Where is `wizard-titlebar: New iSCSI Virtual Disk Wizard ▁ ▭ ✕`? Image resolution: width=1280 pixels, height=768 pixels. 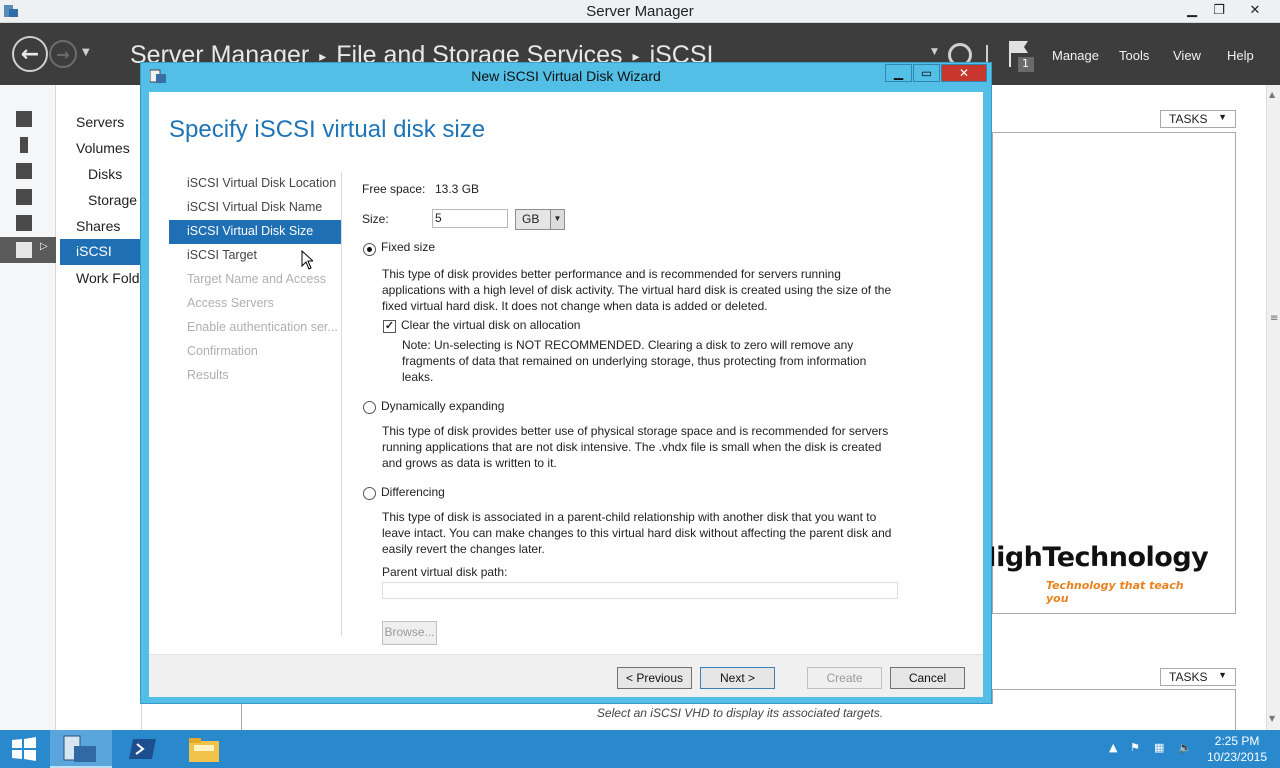
wizard-titlebar: New iSCSI Virtual Disk Wizard ▁ ▭ ✕ is located at coordinates (566, 76).